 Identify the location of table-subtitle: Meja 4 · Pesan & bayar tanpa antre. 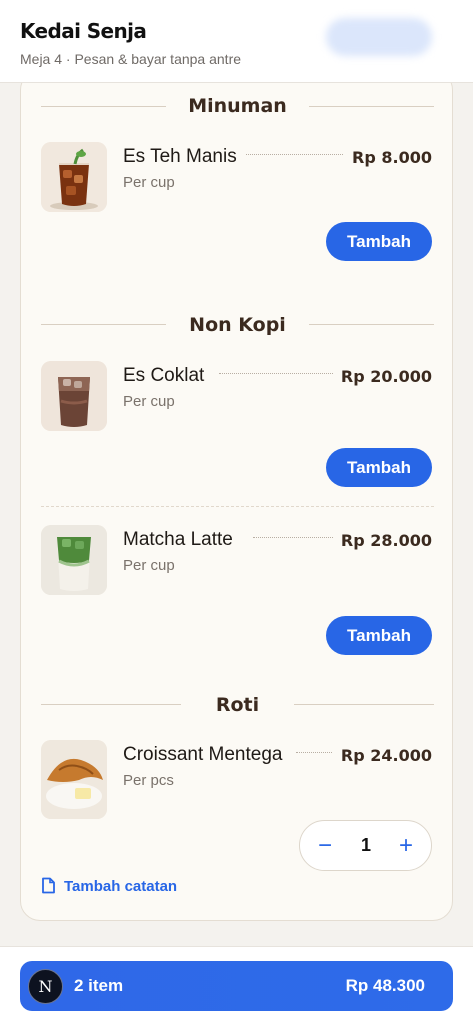
(131, 59).